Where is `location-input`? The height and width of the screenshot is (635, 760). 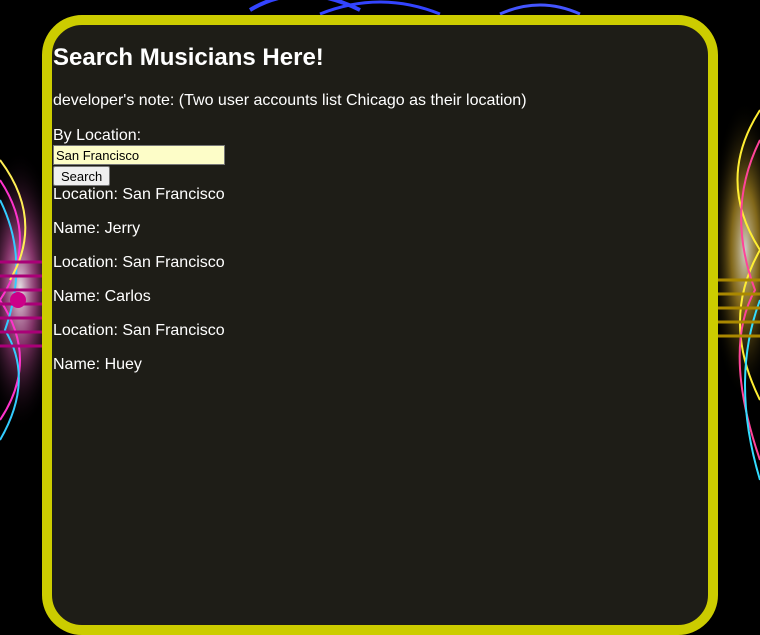
location-input is located at coordinates (139, 155).